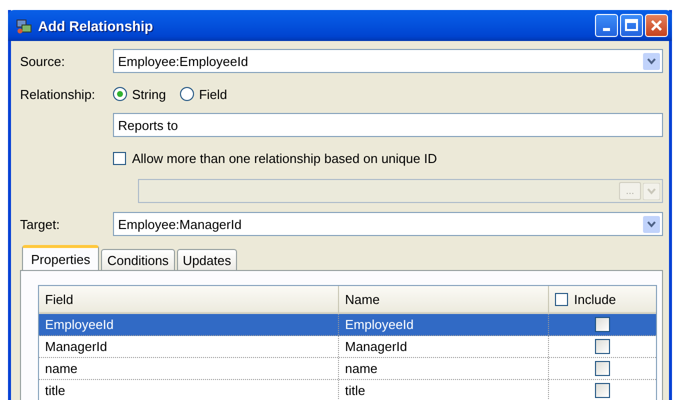 Image resolution: width=674 pixels, height=400 pixels. What do you see at coordinates (388, 224) in the screenshot?
I see `target-dropdown: Employee:ManagerId` at bounding box center [388, 224].